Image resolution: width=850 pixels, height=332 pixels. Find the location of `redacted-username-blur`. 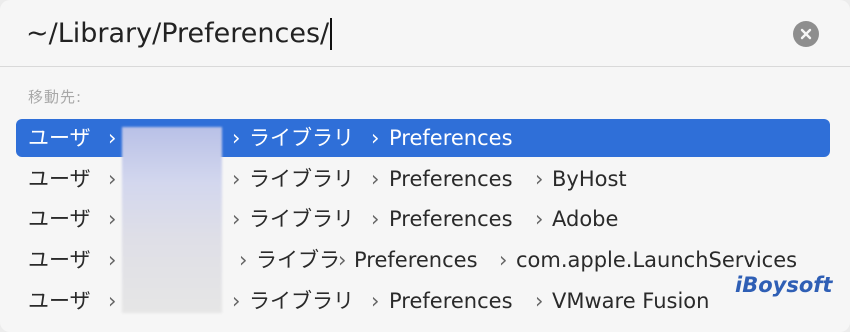

redacted-username-blur is located at coordinates (172, 220).